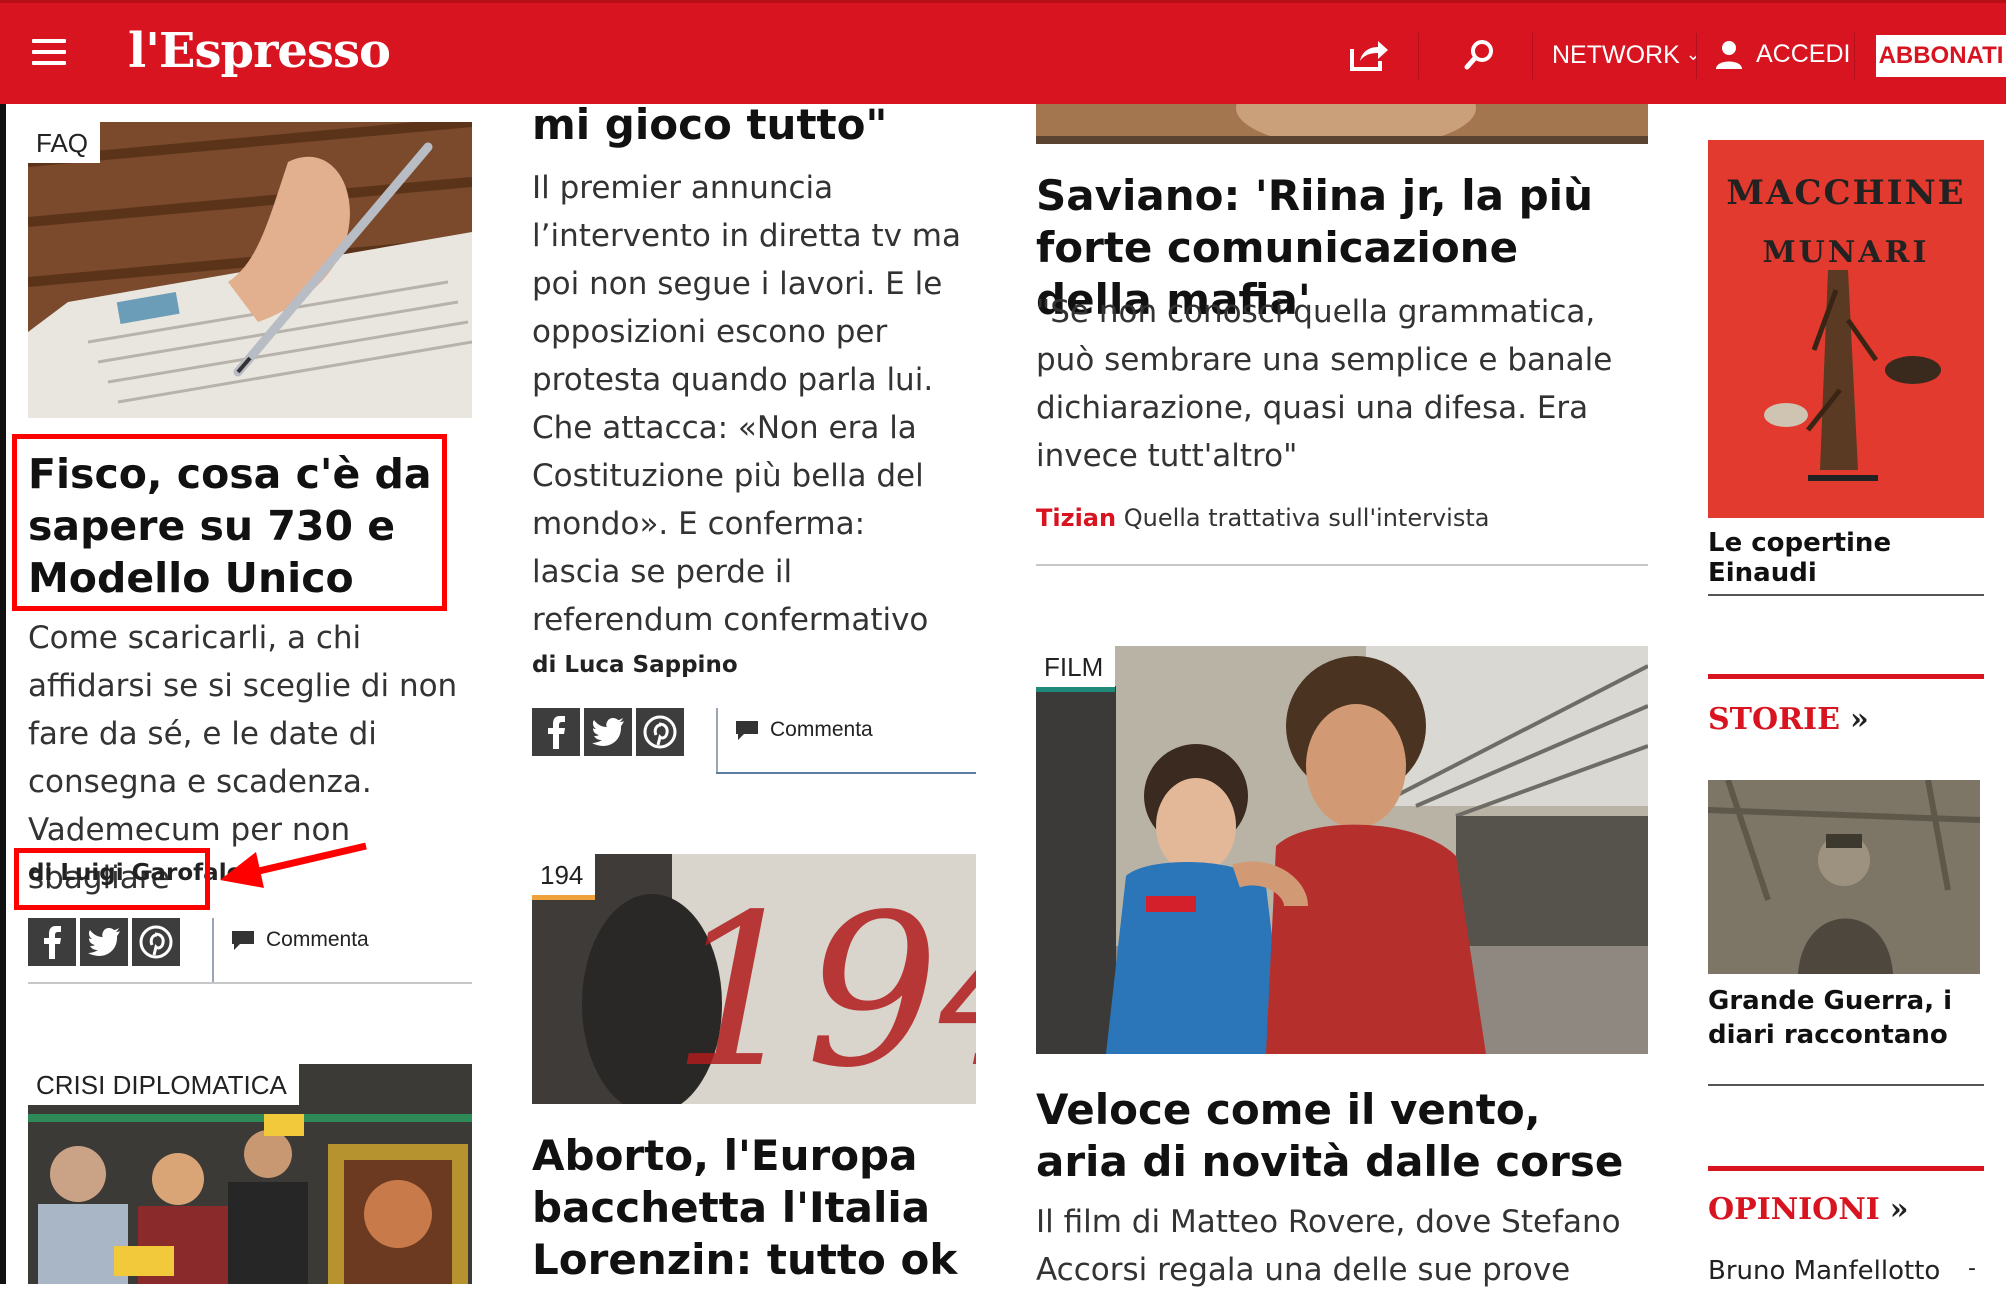 This screenshot has width=2006, height=1294. What do you see at coordinates (1845, 193) in the screenshot?
I see `book-cover-line1: MACCHINE` at bounding box center [1845, 193].